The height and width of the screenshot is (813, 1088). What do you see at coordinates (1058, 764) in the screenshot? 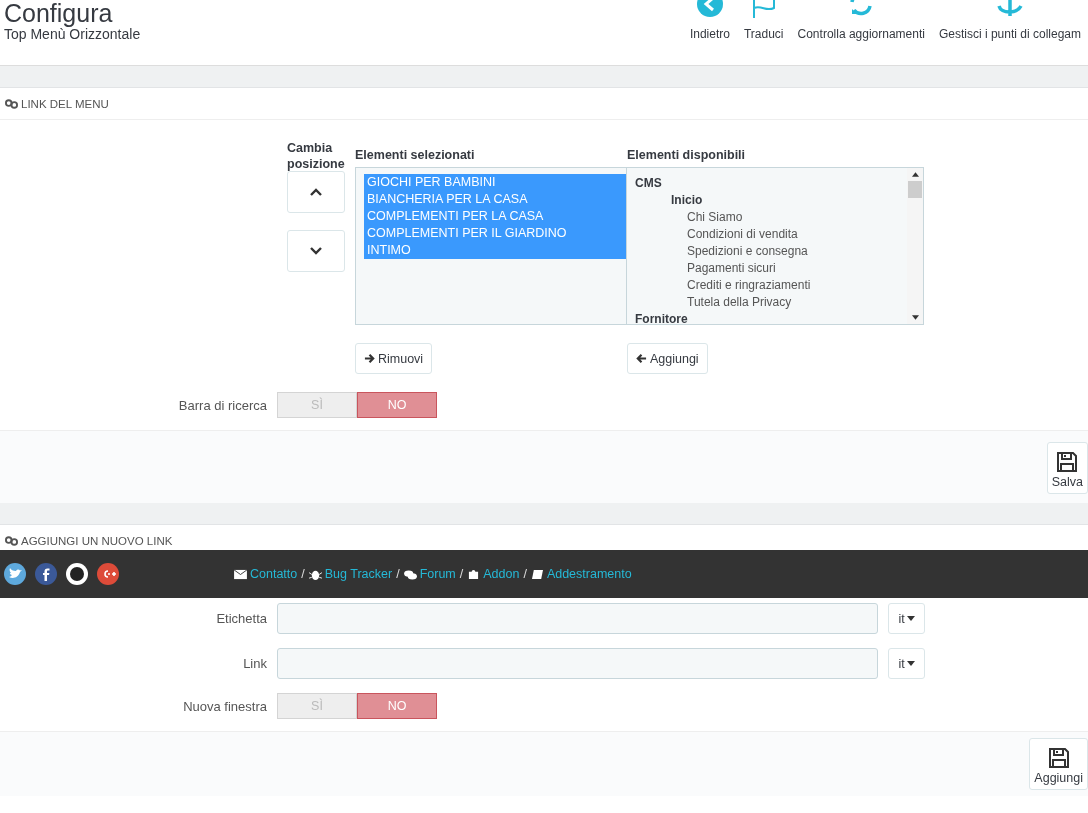
I see `add-link-button: Aggiungi` at bounding box center [1058, 764].